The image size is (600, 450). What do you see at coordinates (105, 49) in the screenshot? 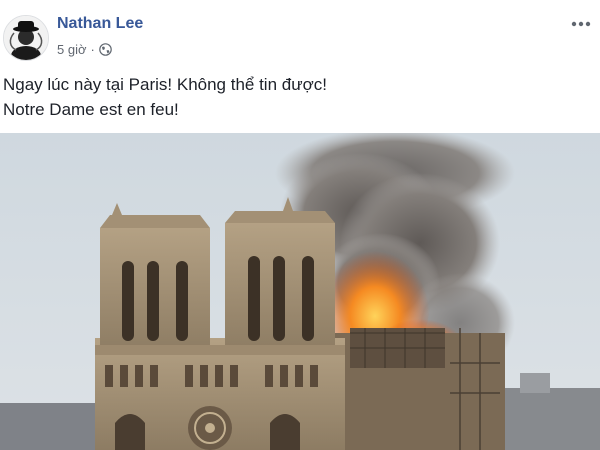
I see `globe-icon` at bounding box center [105, 49].